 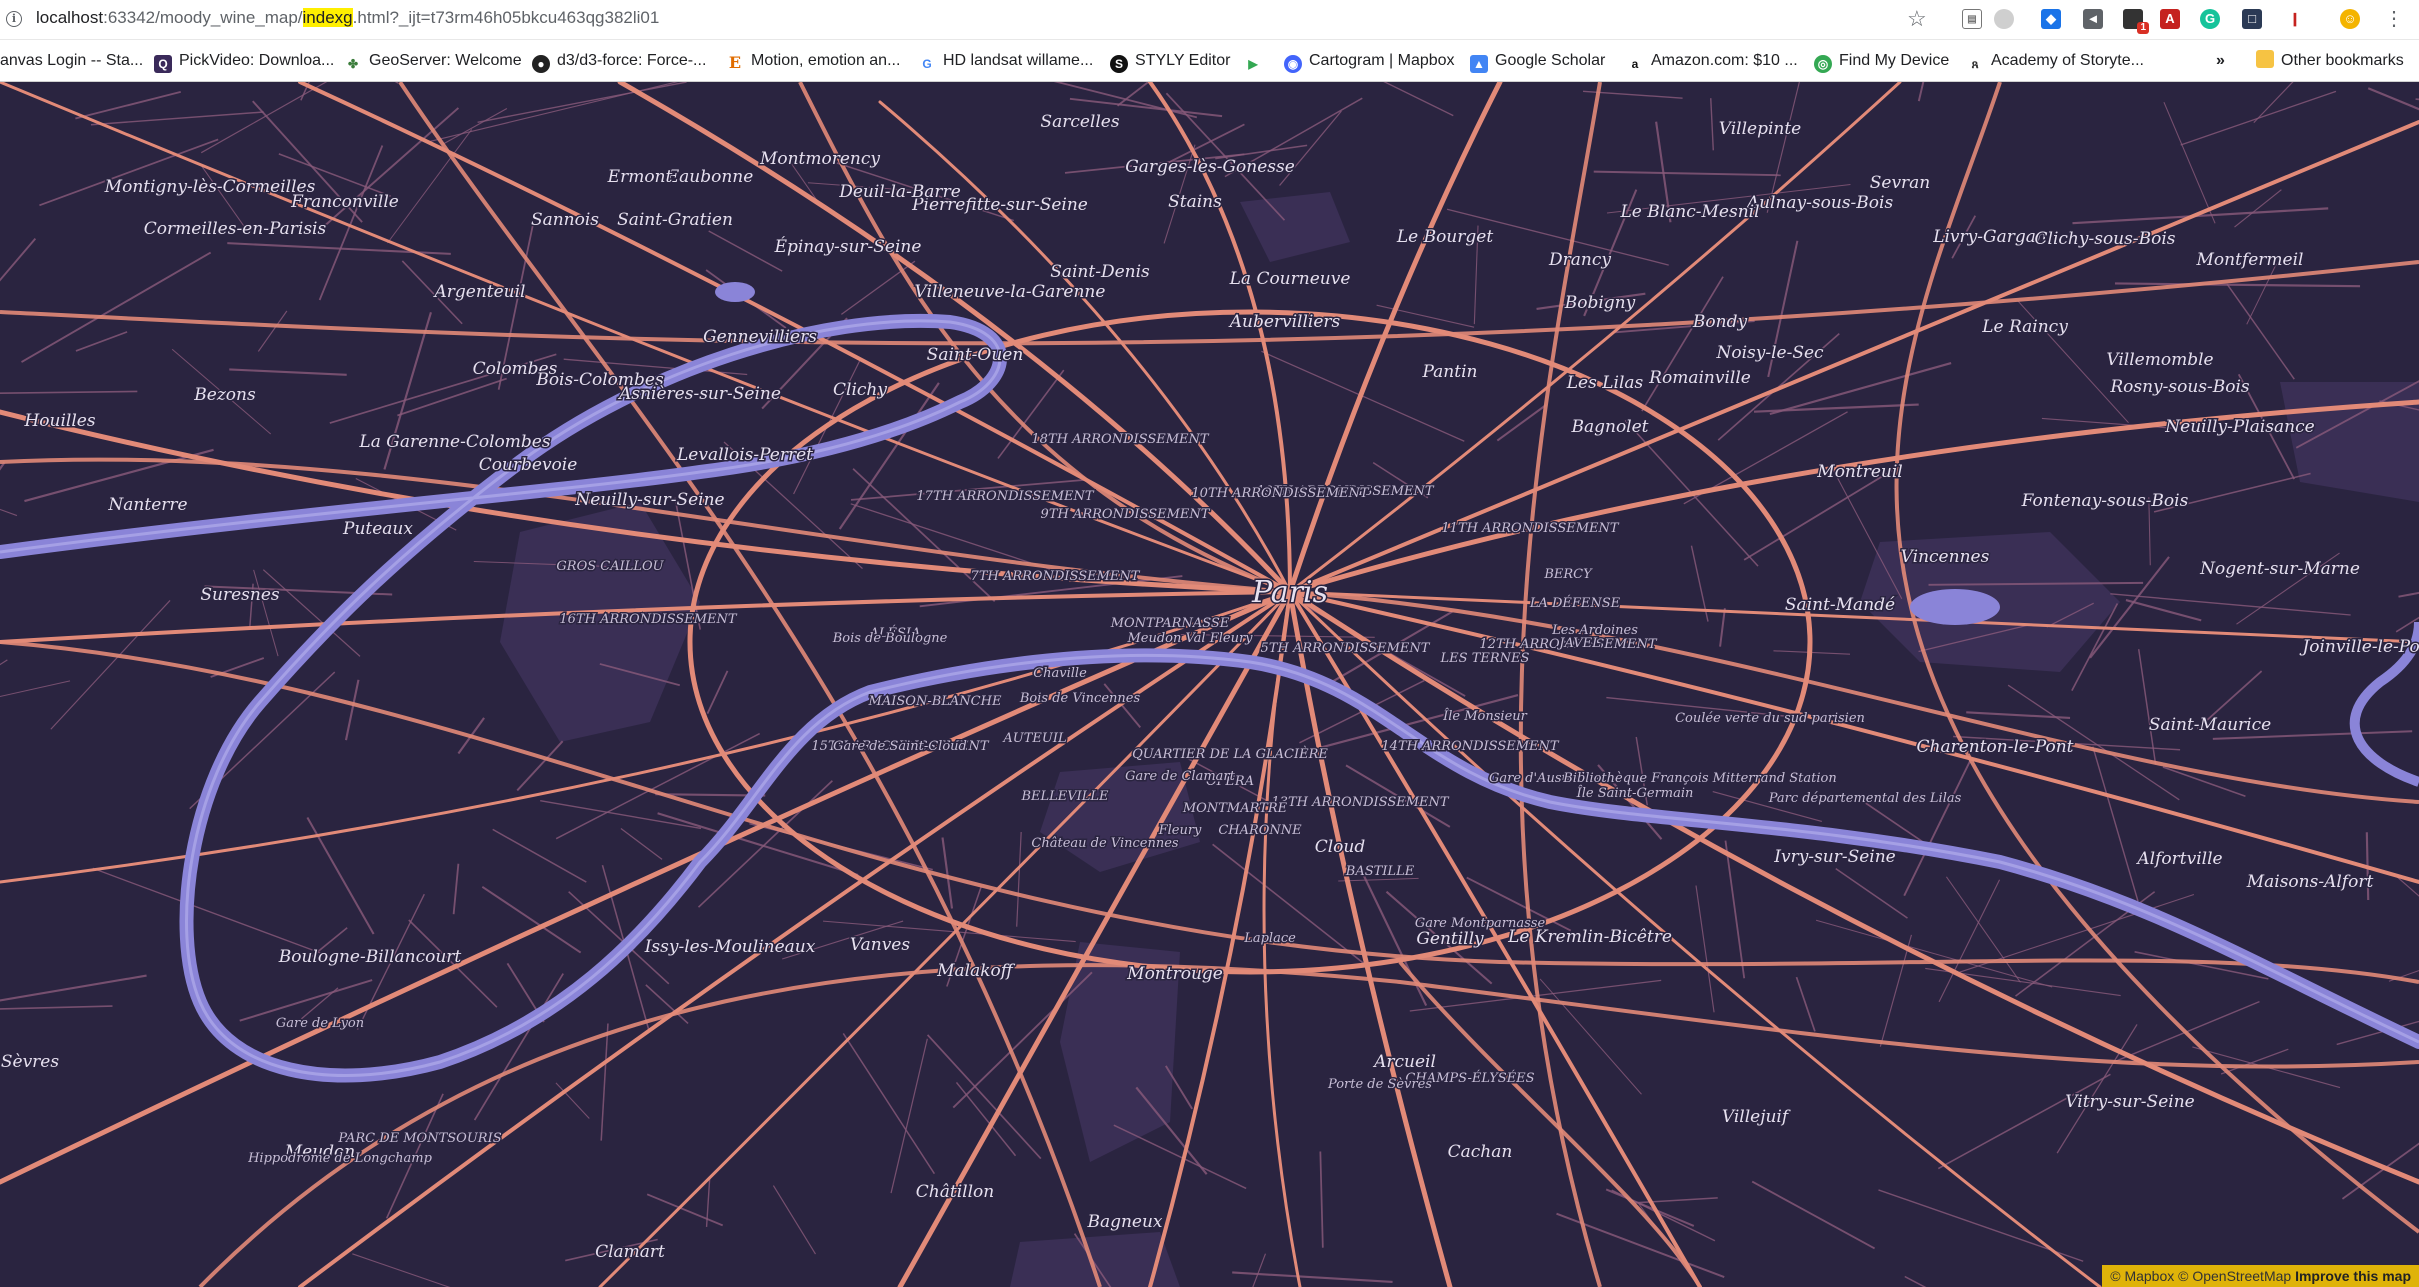 What do you see at coordinates (14, 19) in the screenshot?
I see `info-icon: i` at bounding box center [14, 19].